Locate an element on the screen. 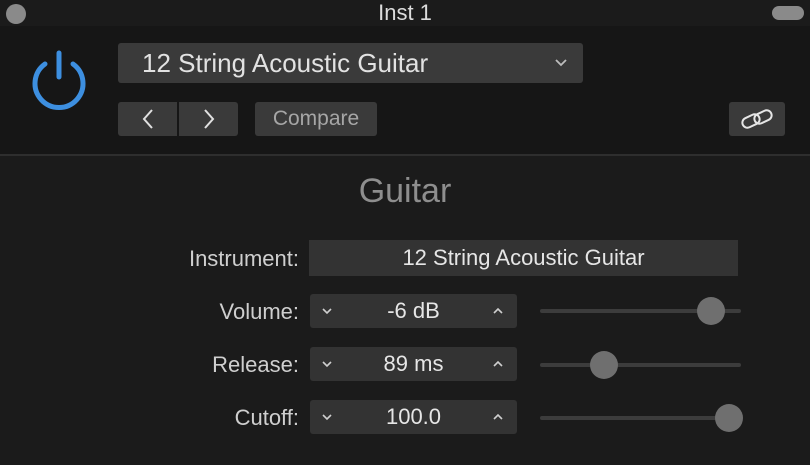  cutoff-label: Cutoff: is located at coordinates (266, 417).